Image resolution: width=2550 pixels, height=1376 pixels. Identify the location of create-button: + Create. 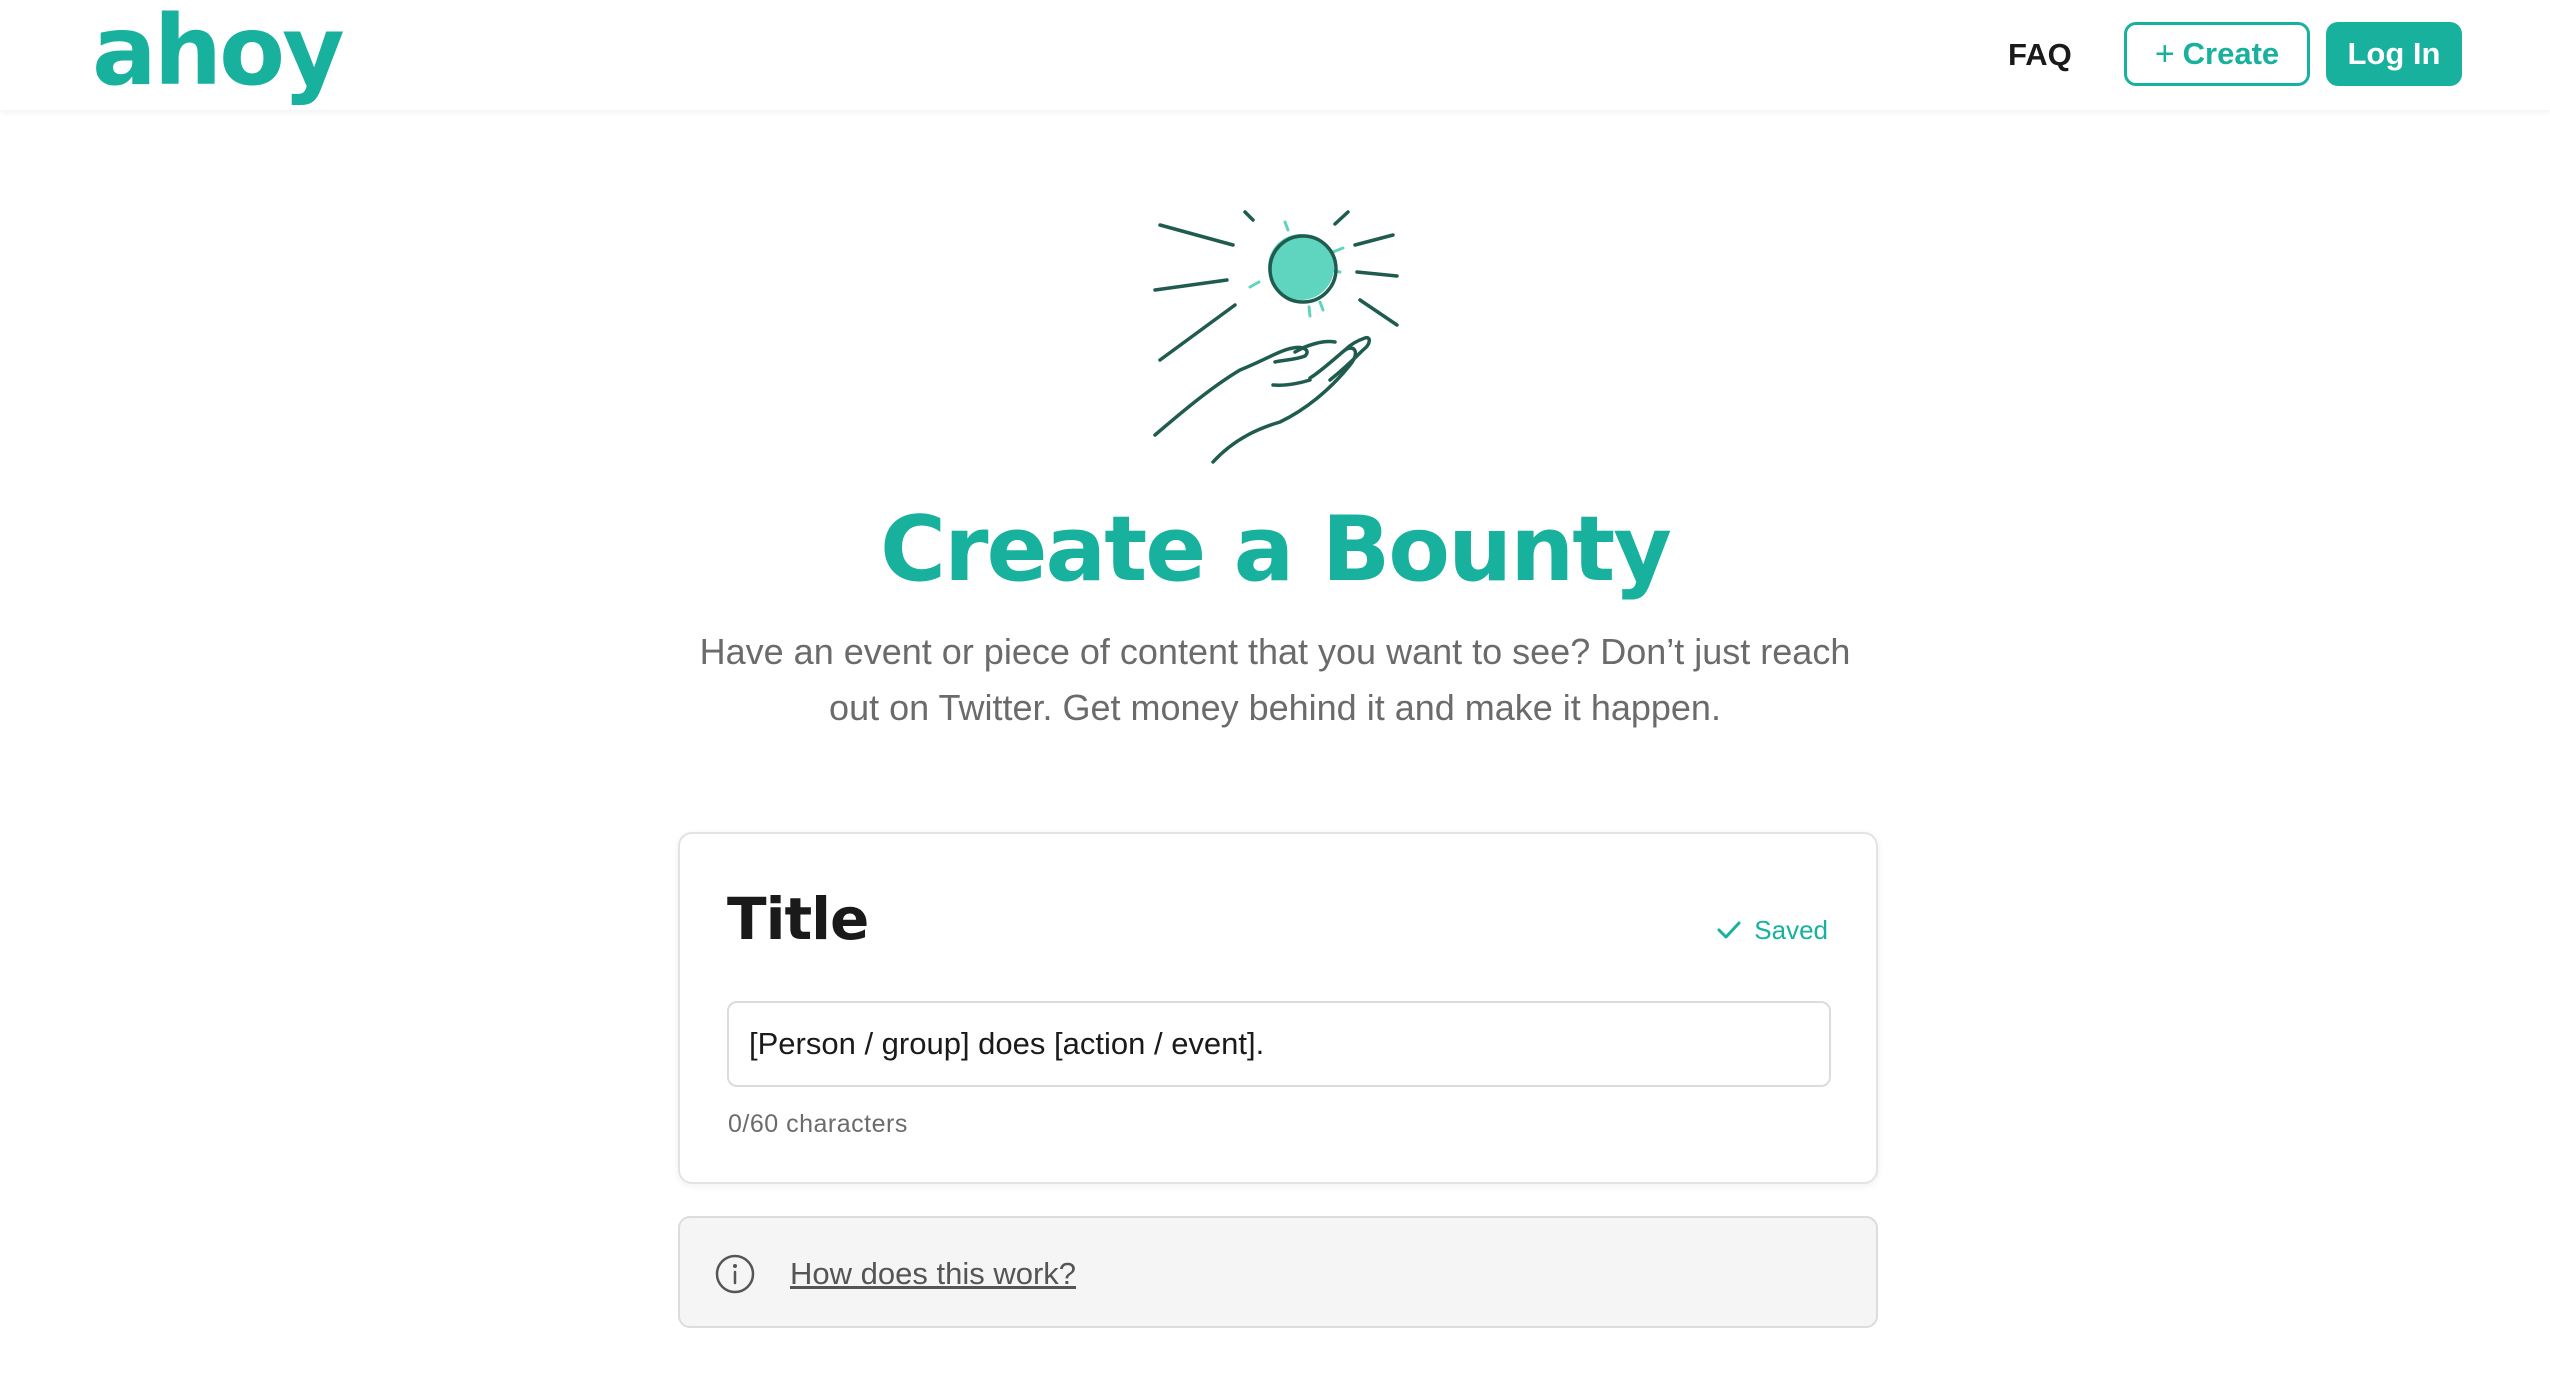
(2217, 54).